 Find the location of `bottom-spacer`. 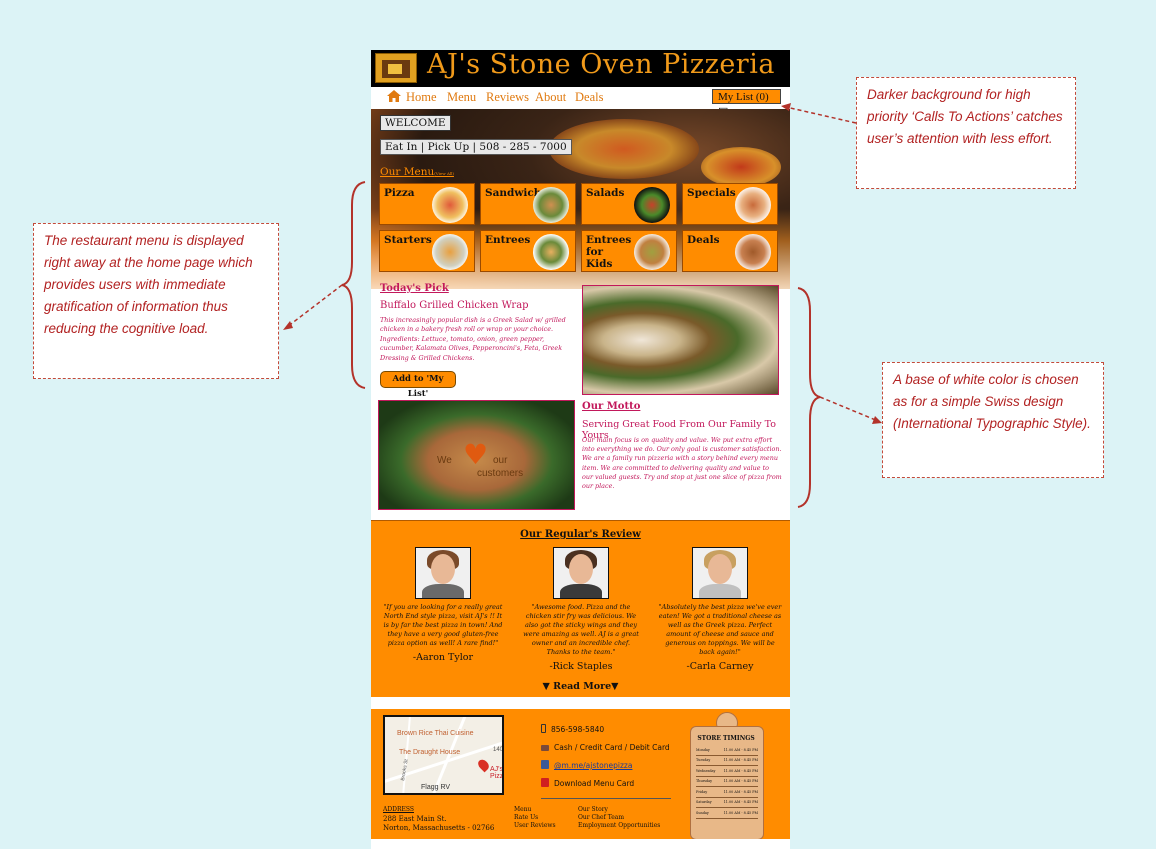

bottom-spacer is located at coordinates (580, 844).